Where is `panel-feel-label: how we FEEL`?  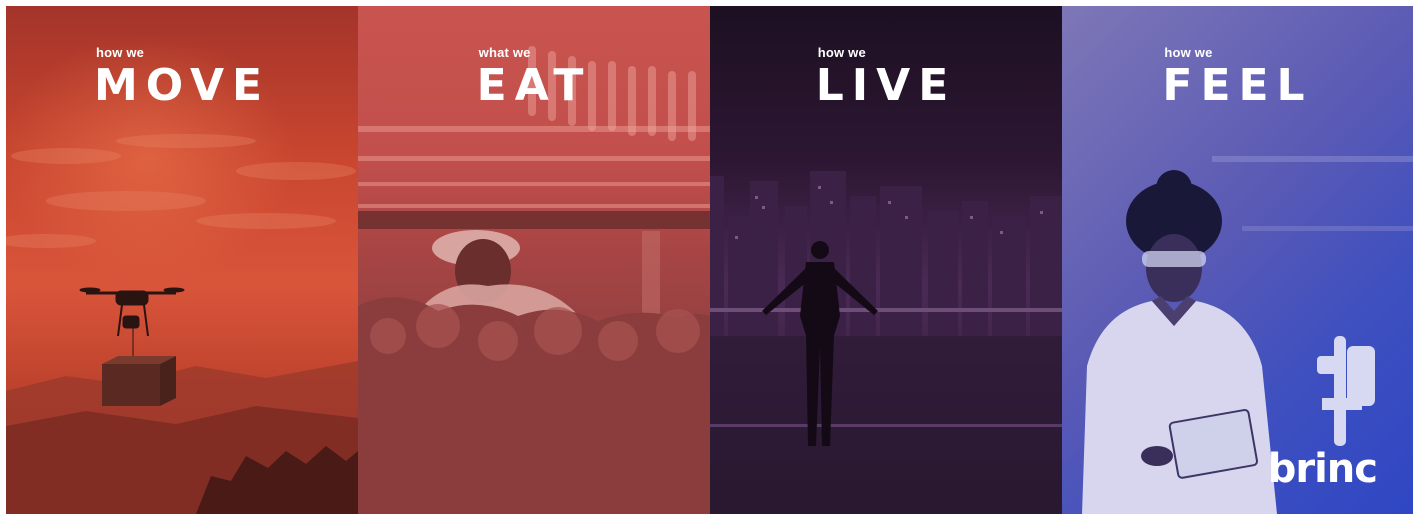 panel-feel-label: how we FEEL is located at coordinates (1237, 77).